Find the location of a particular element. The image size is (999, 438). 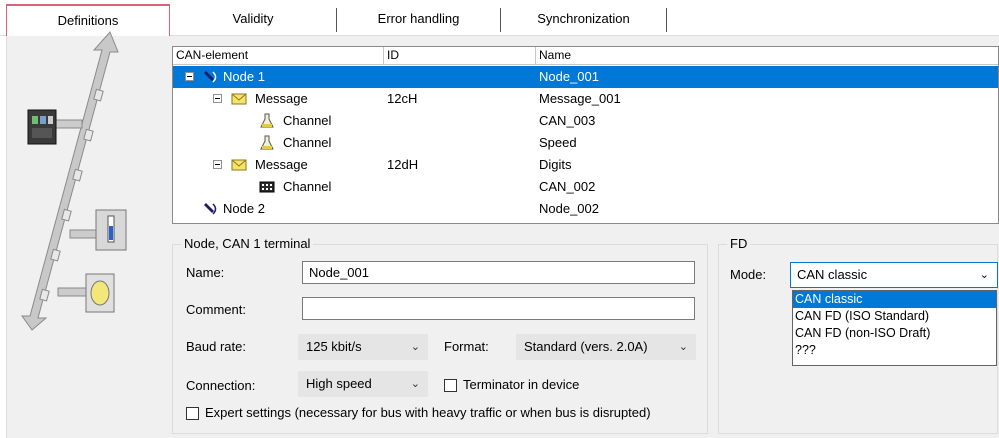

name-input: Node_001 is located at coordinates (498, 272).